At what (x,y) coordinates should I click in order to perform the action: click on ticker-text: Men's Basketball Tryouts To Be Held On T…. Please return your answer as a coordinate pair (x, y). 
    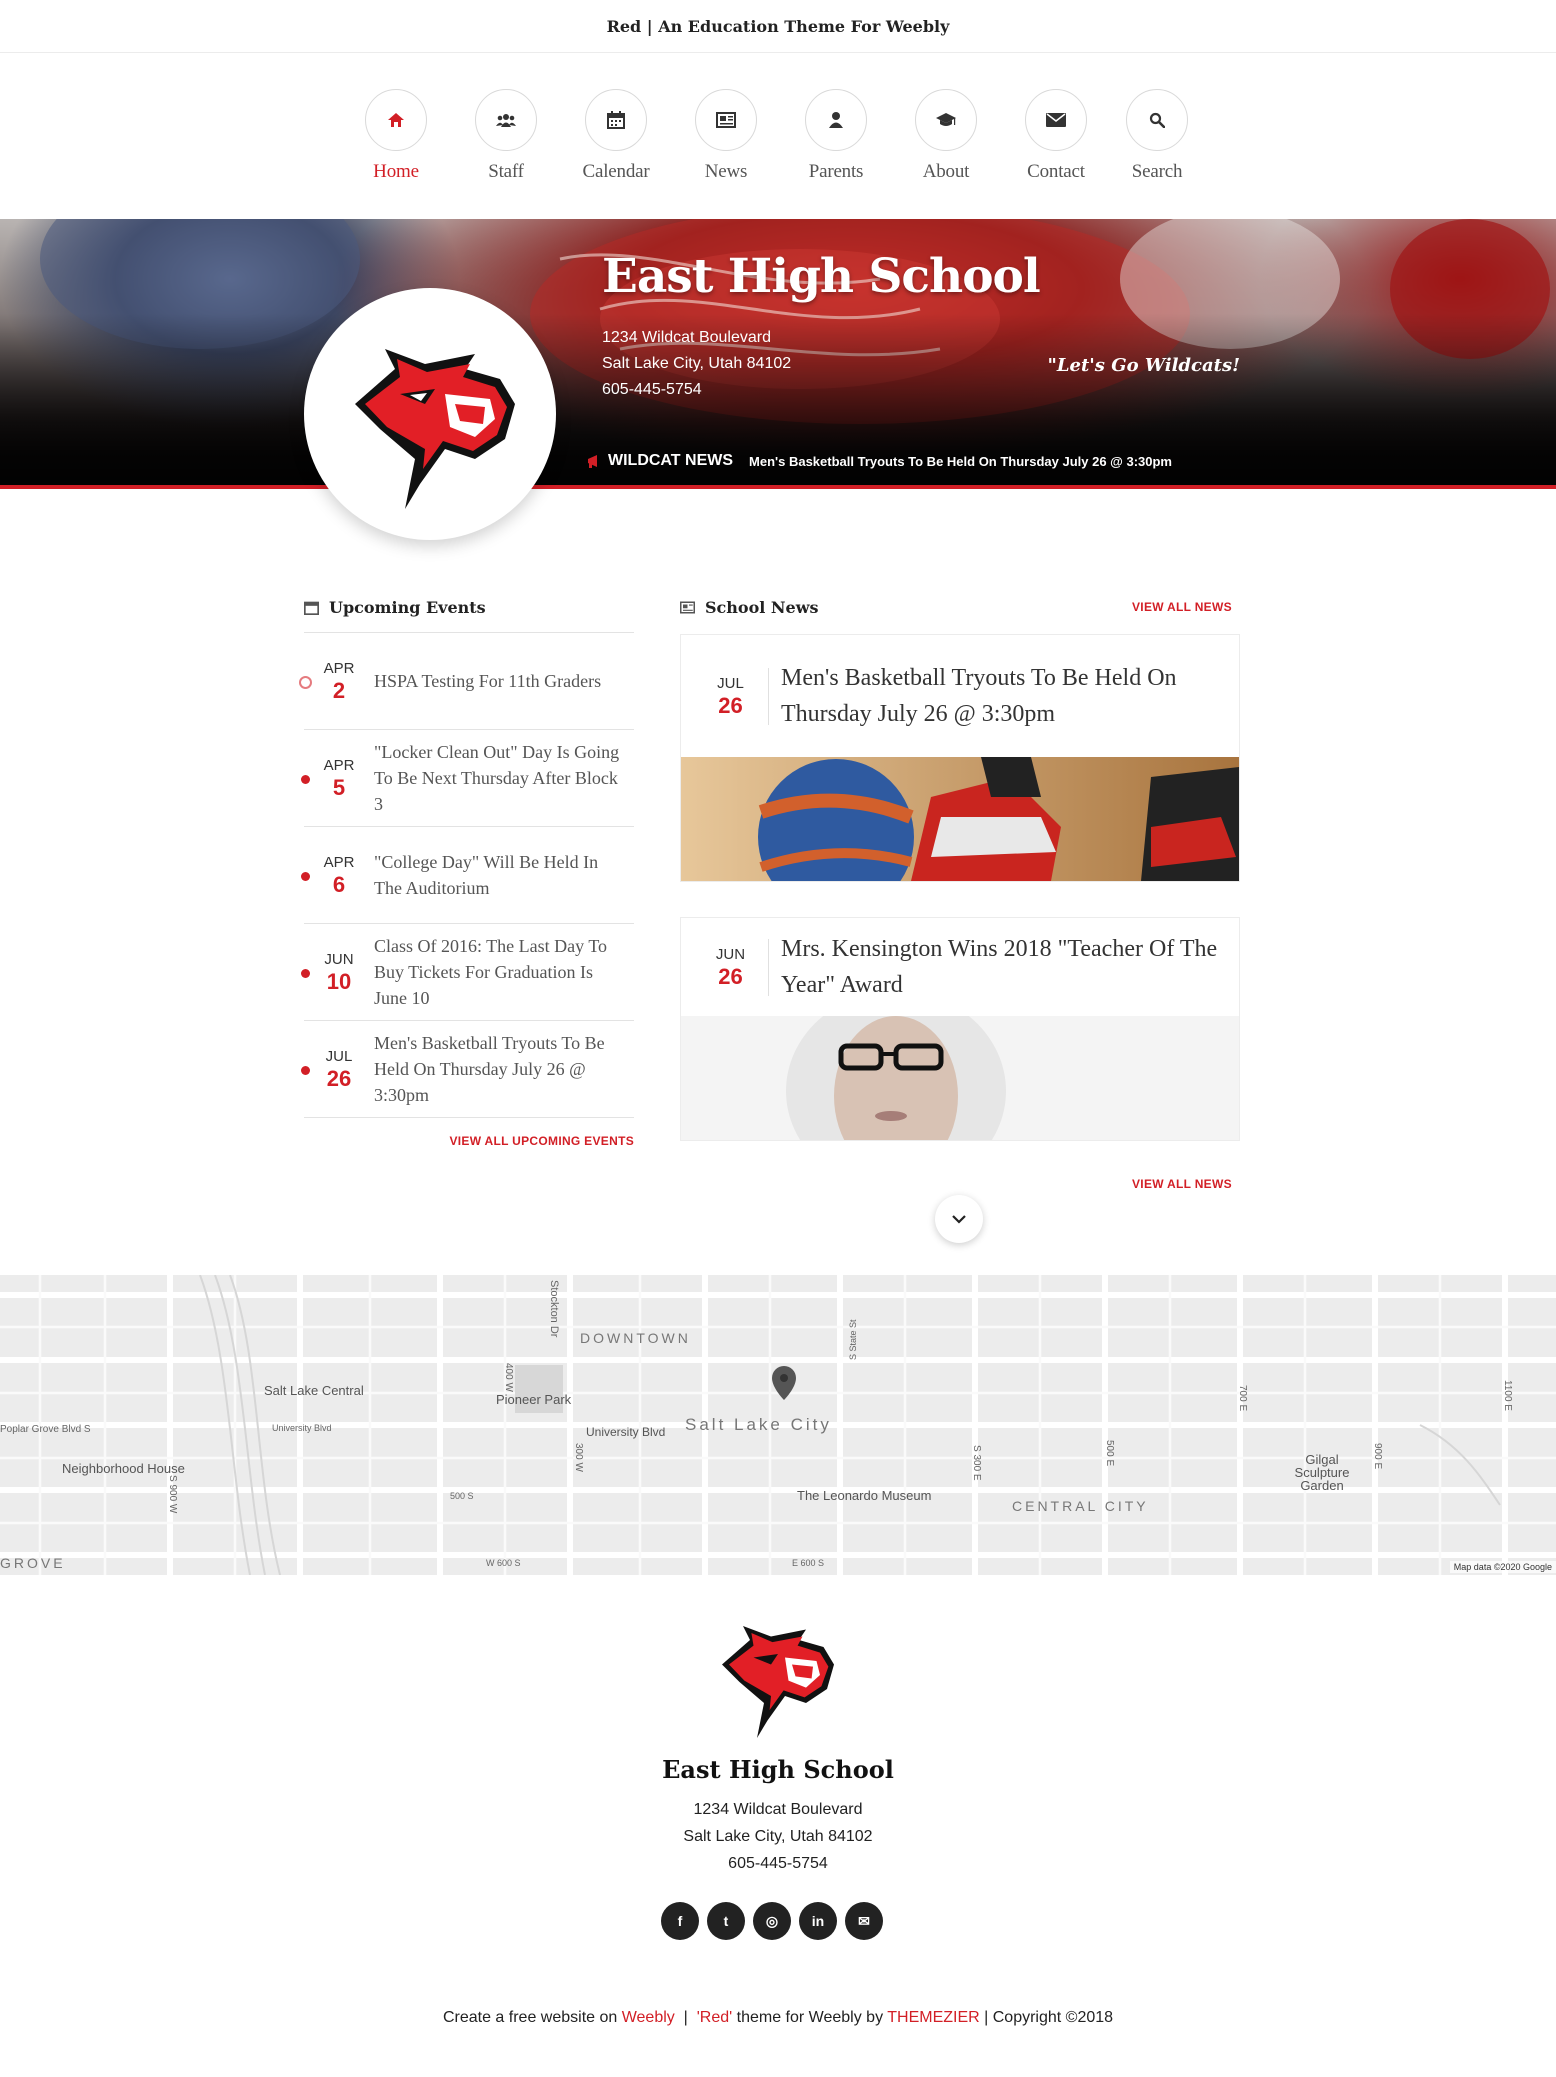
    Looking at the image, I should click on (960, 461).